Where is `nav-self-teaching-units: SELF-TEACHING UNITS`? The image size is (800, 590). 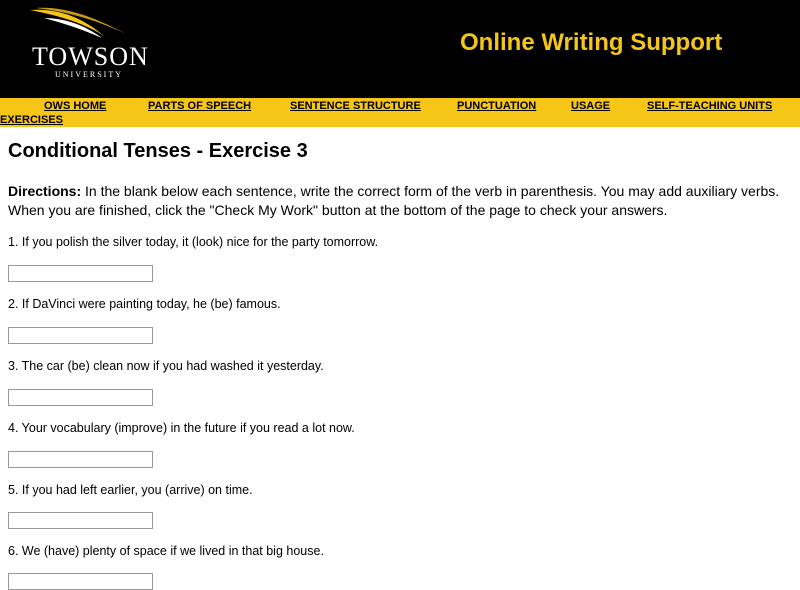 nav-self-teaching-units: SELF-TEACHING UNITS is located at coordinates (709, 106).